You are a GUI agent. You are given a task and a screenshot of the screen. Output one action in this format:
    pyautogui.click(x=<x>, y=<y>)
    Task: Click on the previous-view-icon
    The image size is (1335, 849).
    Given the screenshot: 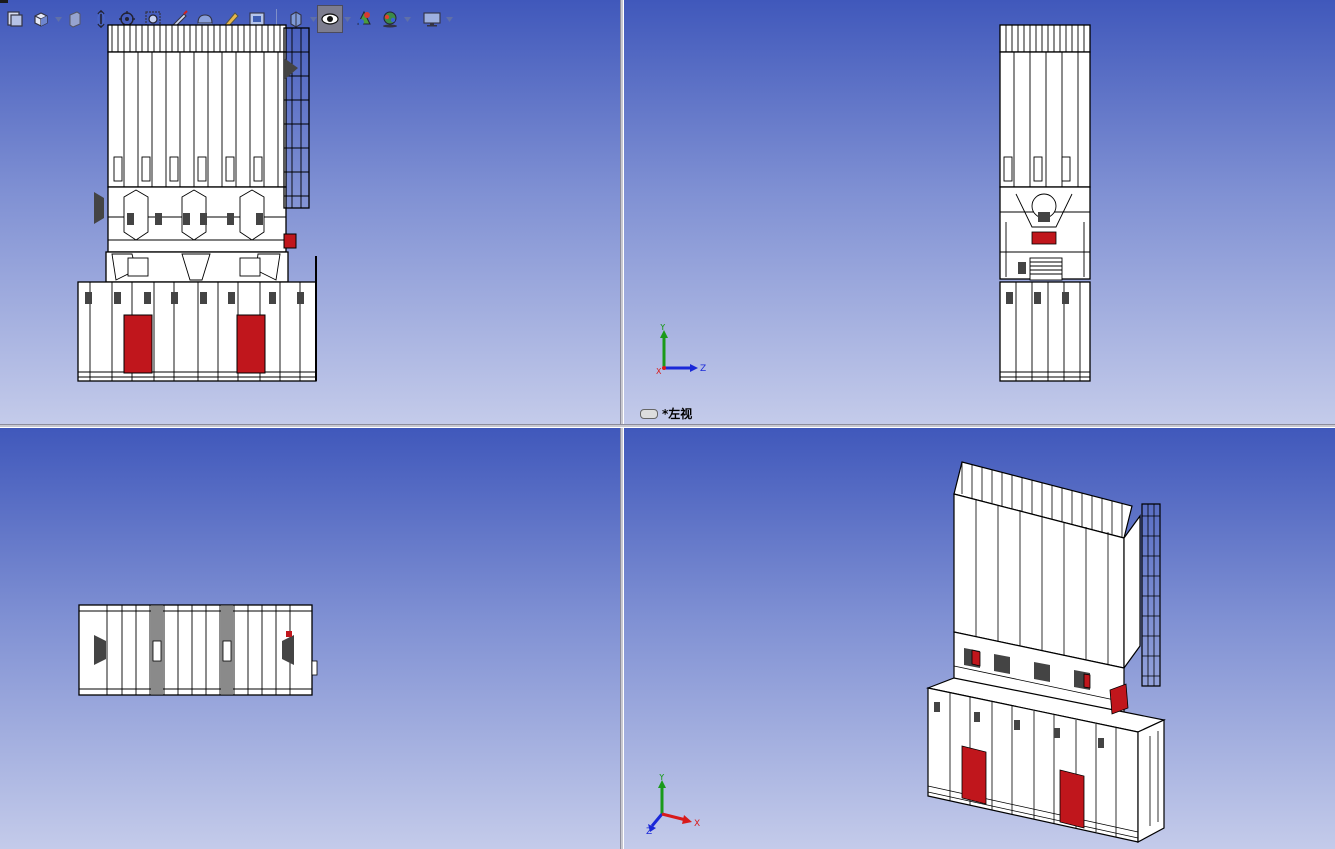 What is the action you would take?
    pyautogui.click(x=15, y=19)
    